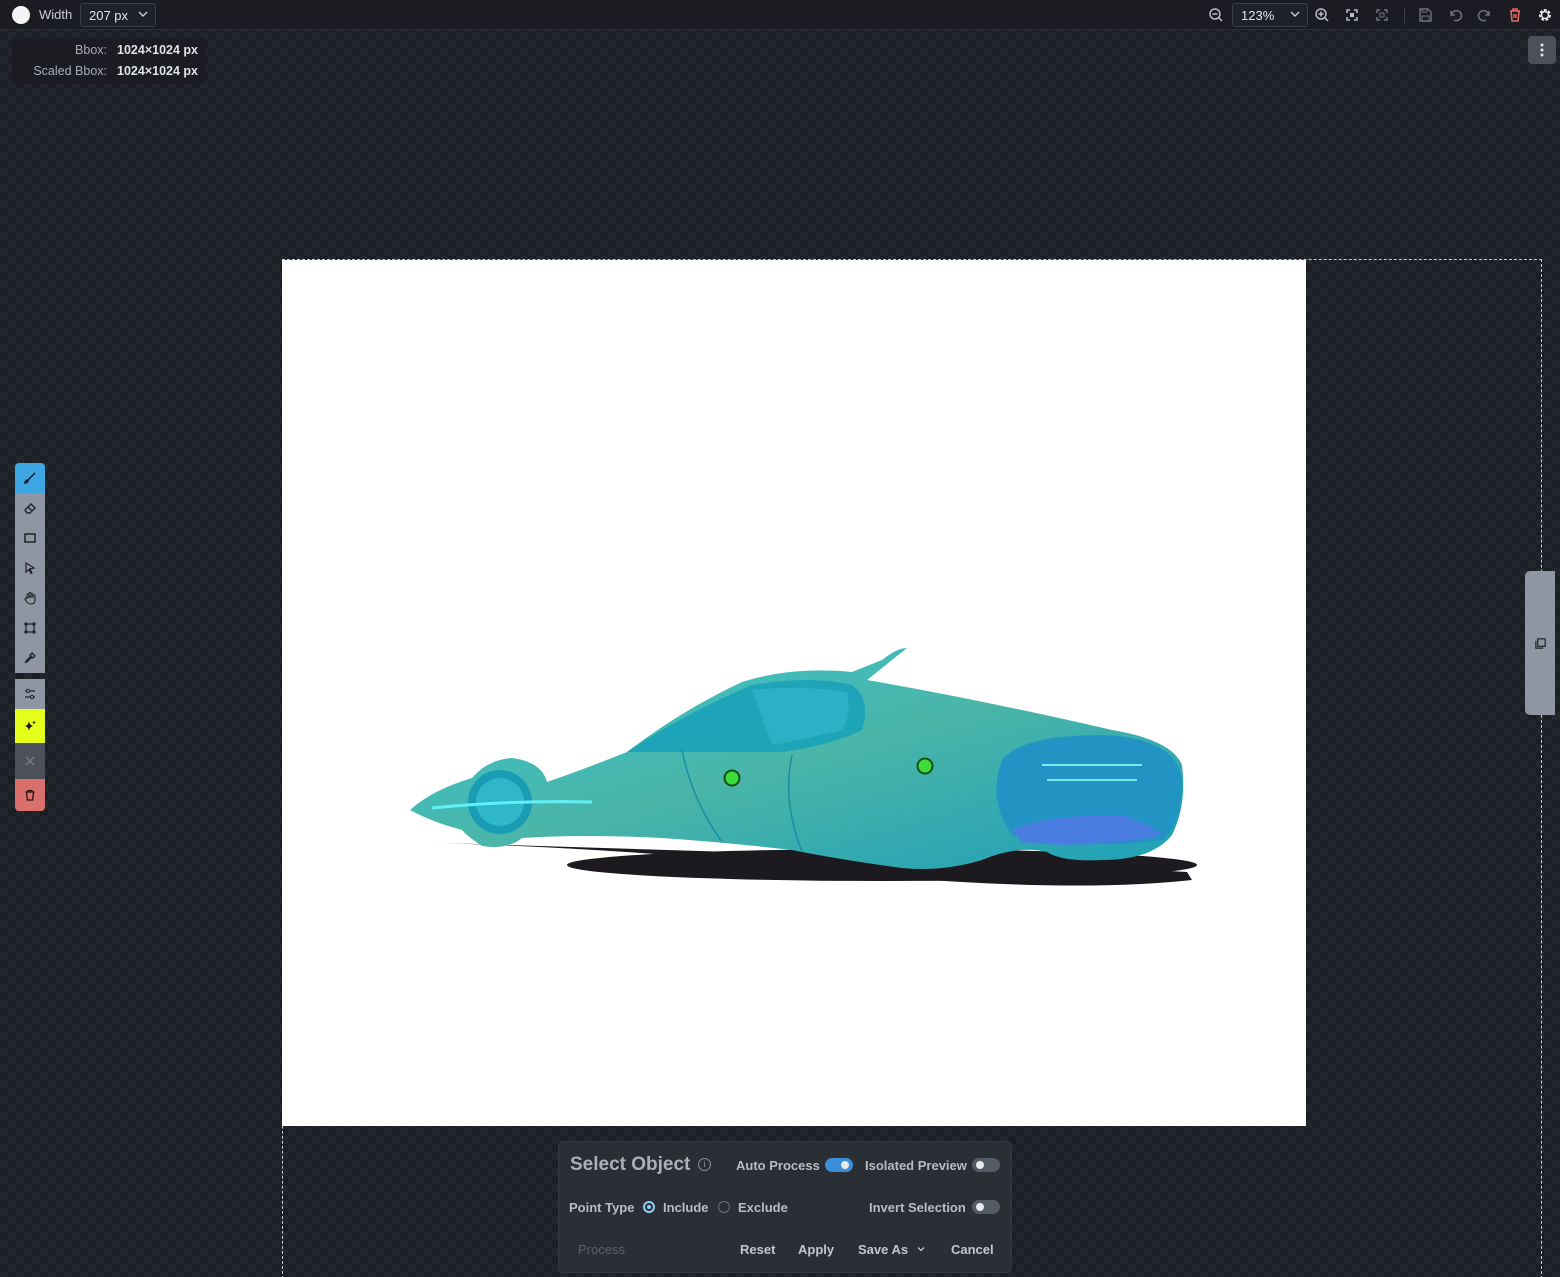 The height and width of the screenshot is (1277, 1560). Describe the element at coordinates (986, 1165) in the screenshot. I see `isolated-preview-toggle` at that location.